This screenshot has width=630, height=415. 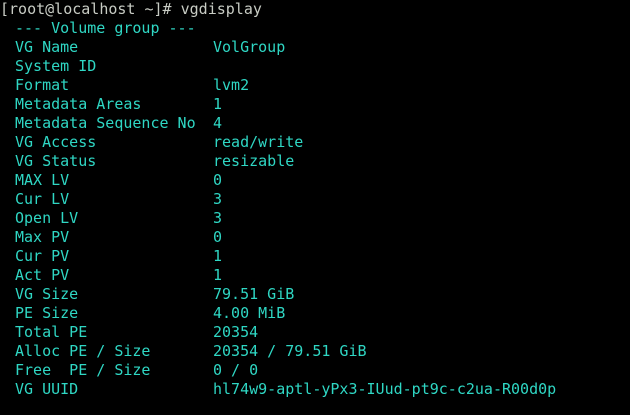 What do you see at coordinates (278, 275) in the screenshot?
I see `vg-field-row: Act PV 1` at bounding box center [278, 275].